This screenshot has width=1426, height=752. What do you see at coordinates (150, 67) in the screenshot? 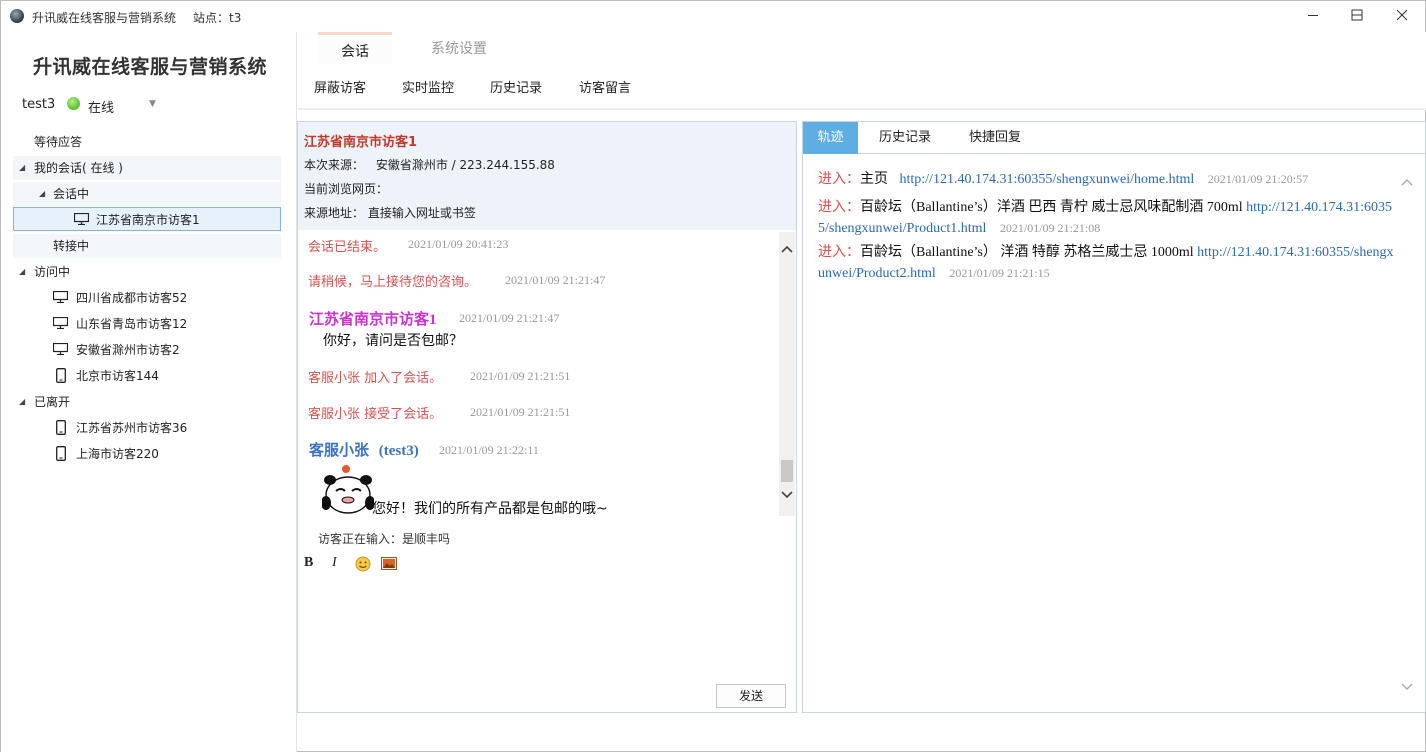
I see `brand-title: 升讯威在线客服与营销系统` at bounding box center [150, 67].